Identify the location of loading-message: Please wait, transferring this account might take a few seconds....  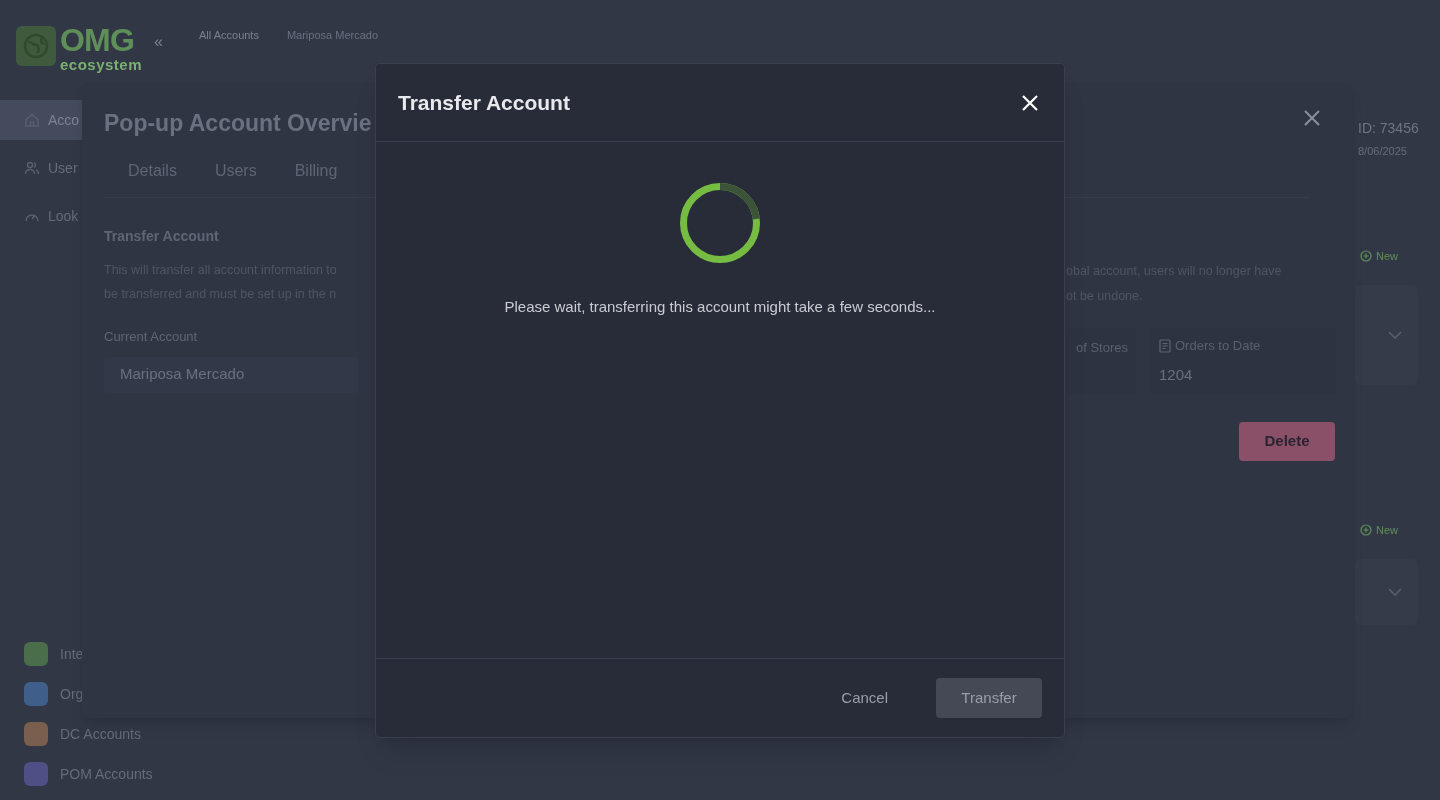
(720, 307).